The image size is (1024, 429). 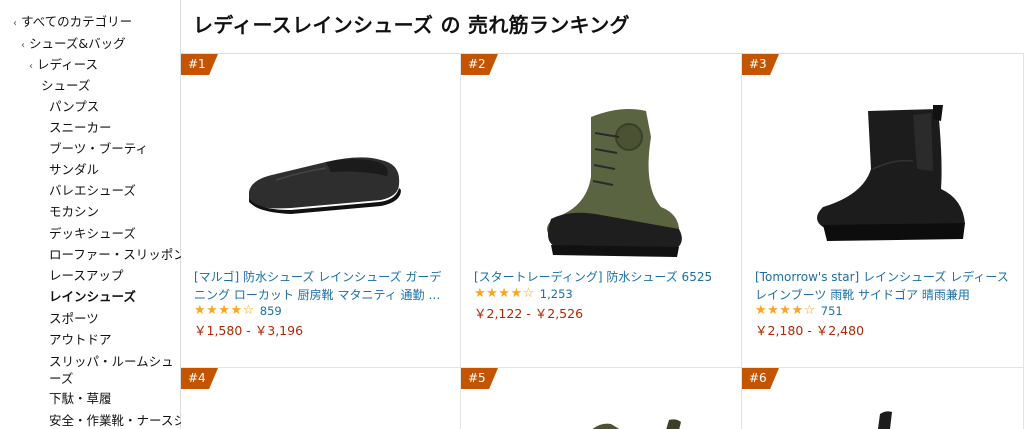 I want to click on price-range: ￥2,122 - ￥2,526, so click(x=529, y=313).